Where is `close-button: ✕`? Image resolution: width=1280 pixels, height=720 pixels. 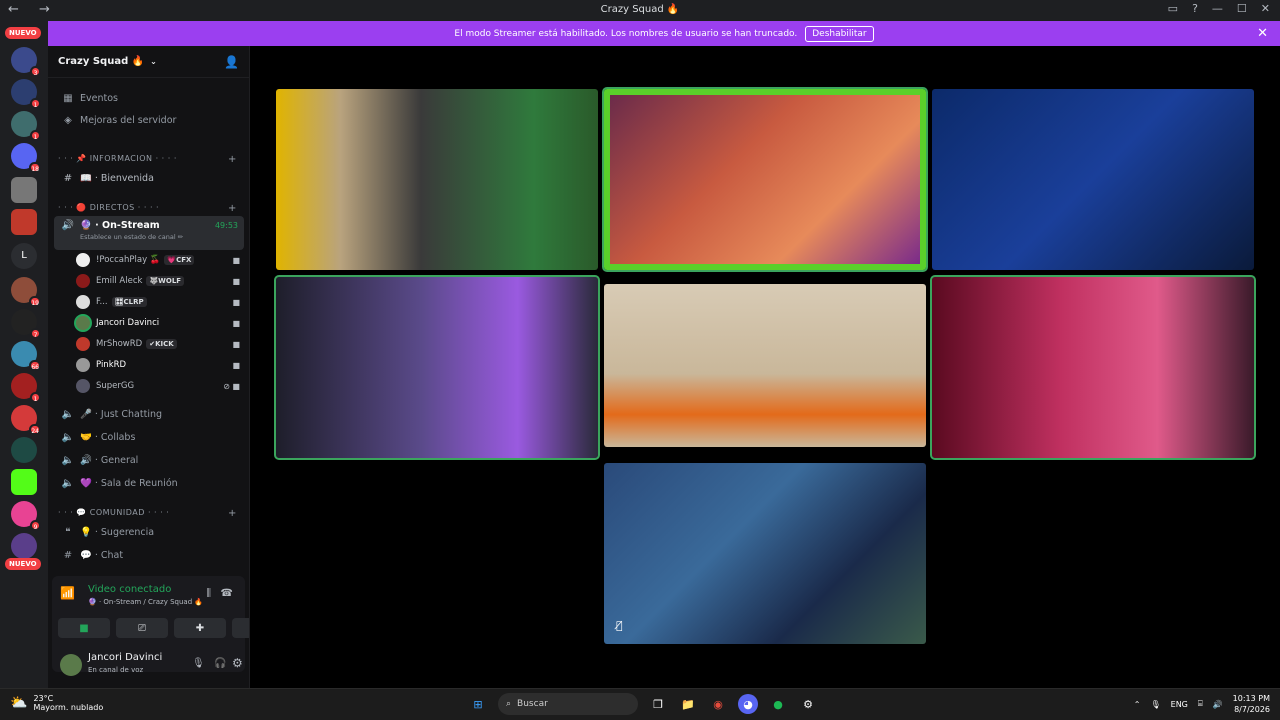
close-button: ✕ is located at coordinates (1265, 8).